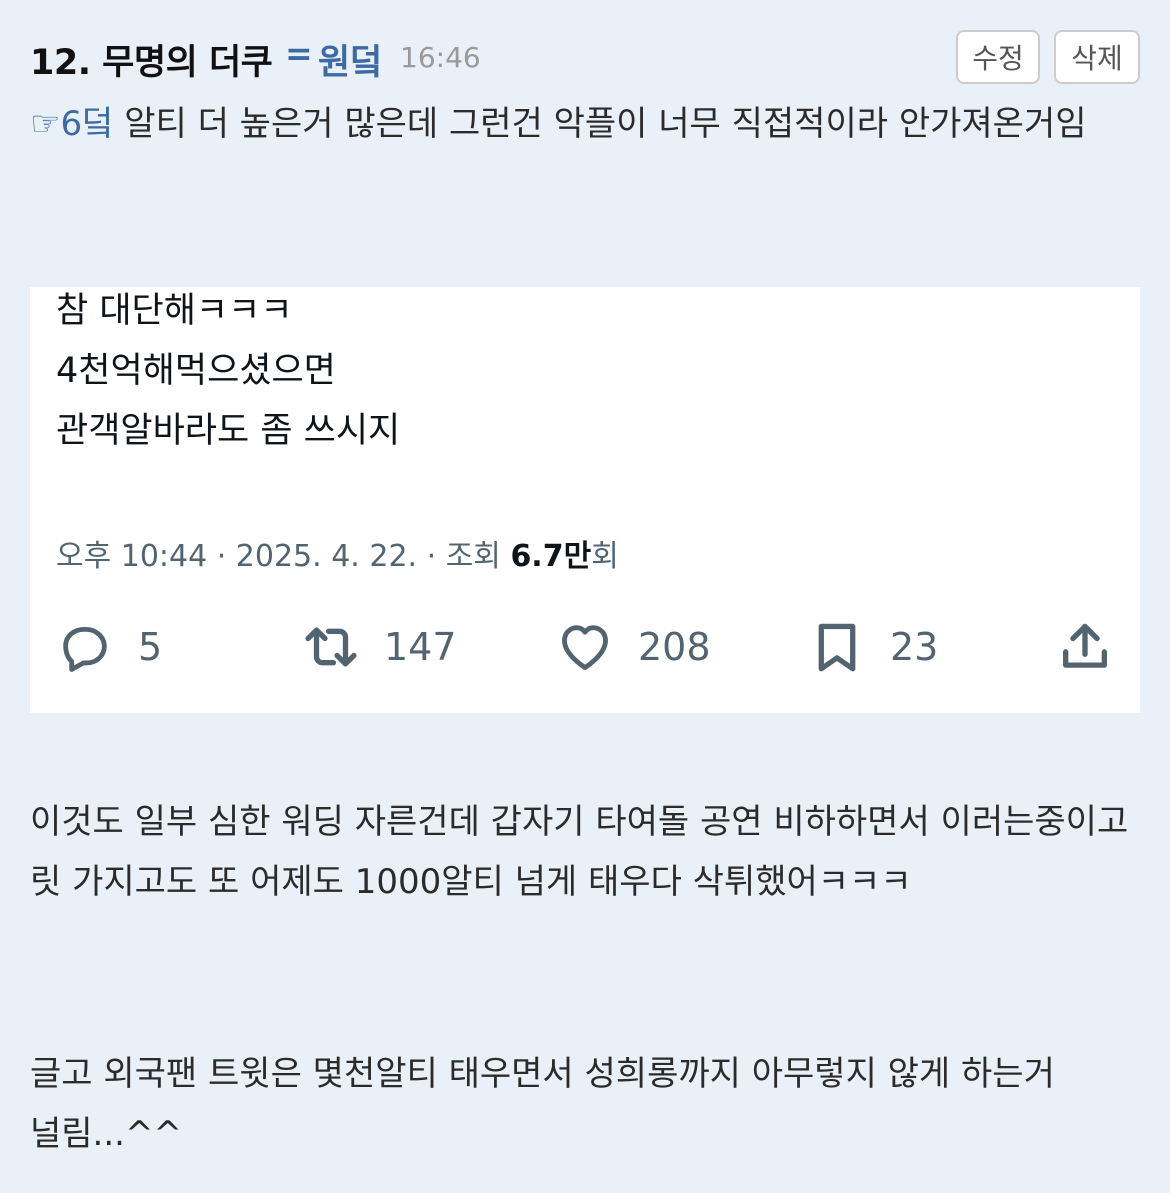  Describe the element at coordinates (228, 431) in the screenshot. I see `tweet-line: 관객알바라도 좀 쓰시지` at that location.